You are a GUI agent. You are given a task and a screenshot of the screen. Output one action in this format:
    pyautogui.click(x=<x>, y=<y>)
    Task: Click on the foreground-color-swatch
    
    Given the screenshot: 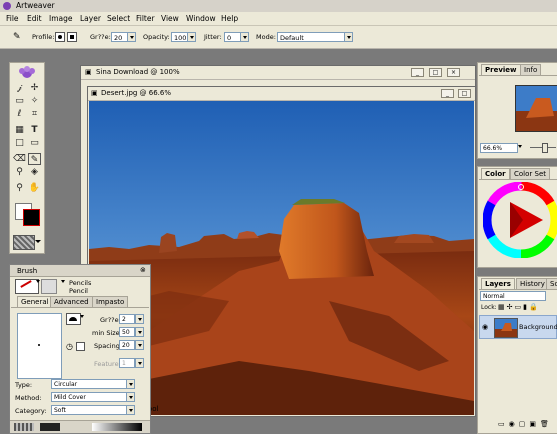 What is the action you would take?
    pyautogui.click(x=31, y=217)
    